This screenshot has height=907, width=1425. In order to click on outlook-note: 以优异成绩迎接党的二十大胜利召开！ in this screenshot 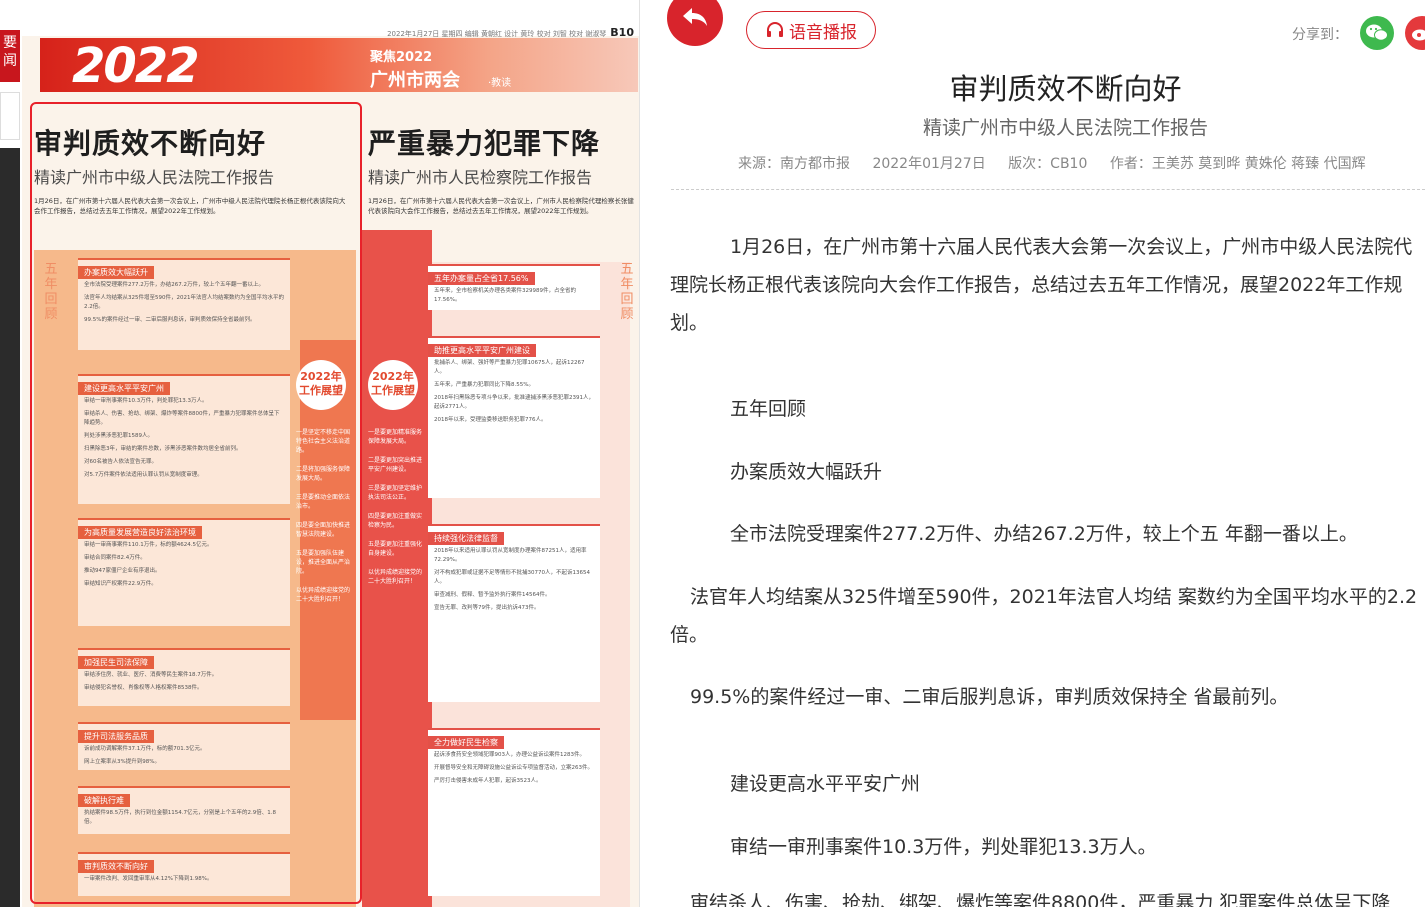, I will do `click(395, 577)`.